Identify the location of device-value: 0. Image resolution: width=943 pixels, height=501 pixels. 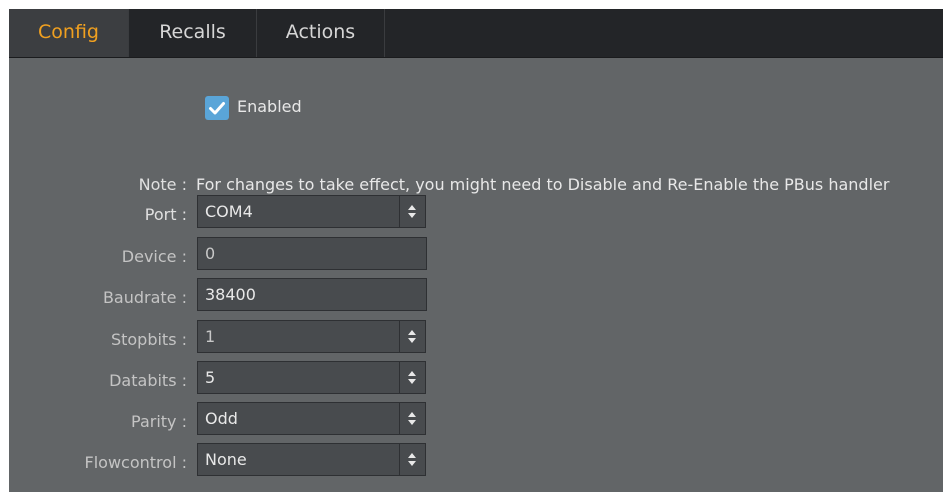
(210, 253).